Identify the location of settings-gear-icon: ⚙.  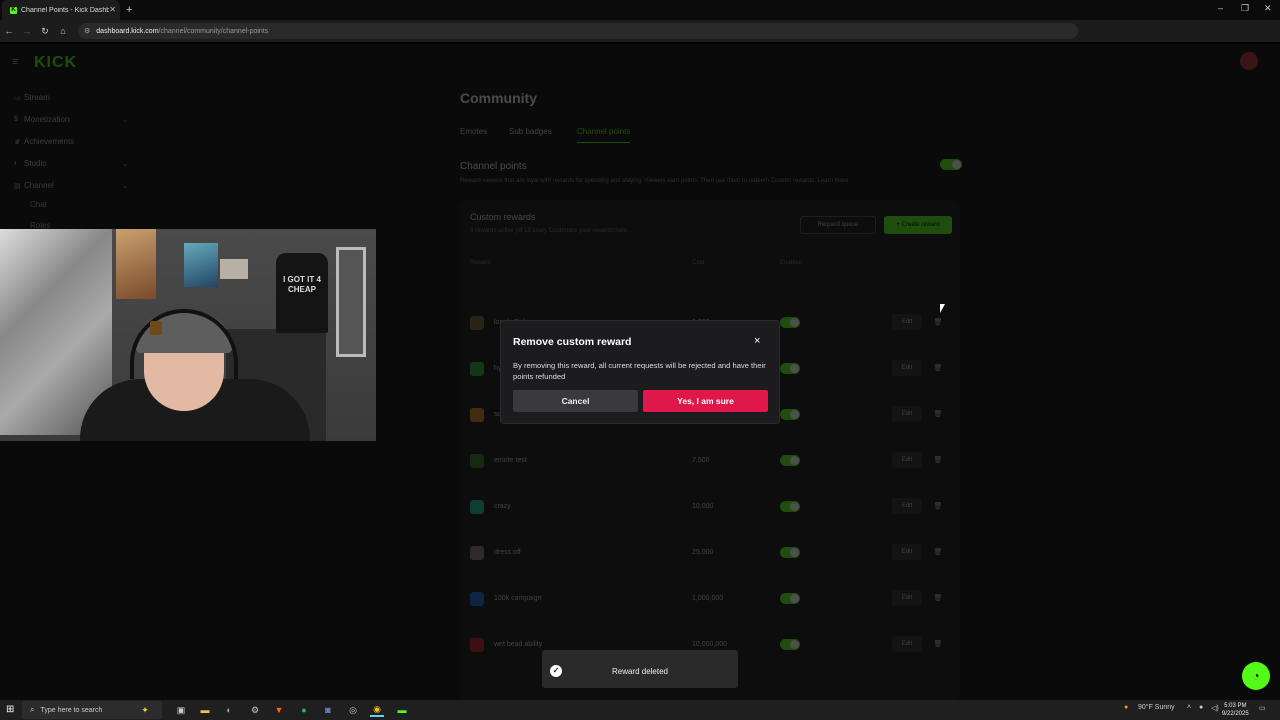
(255, 710).